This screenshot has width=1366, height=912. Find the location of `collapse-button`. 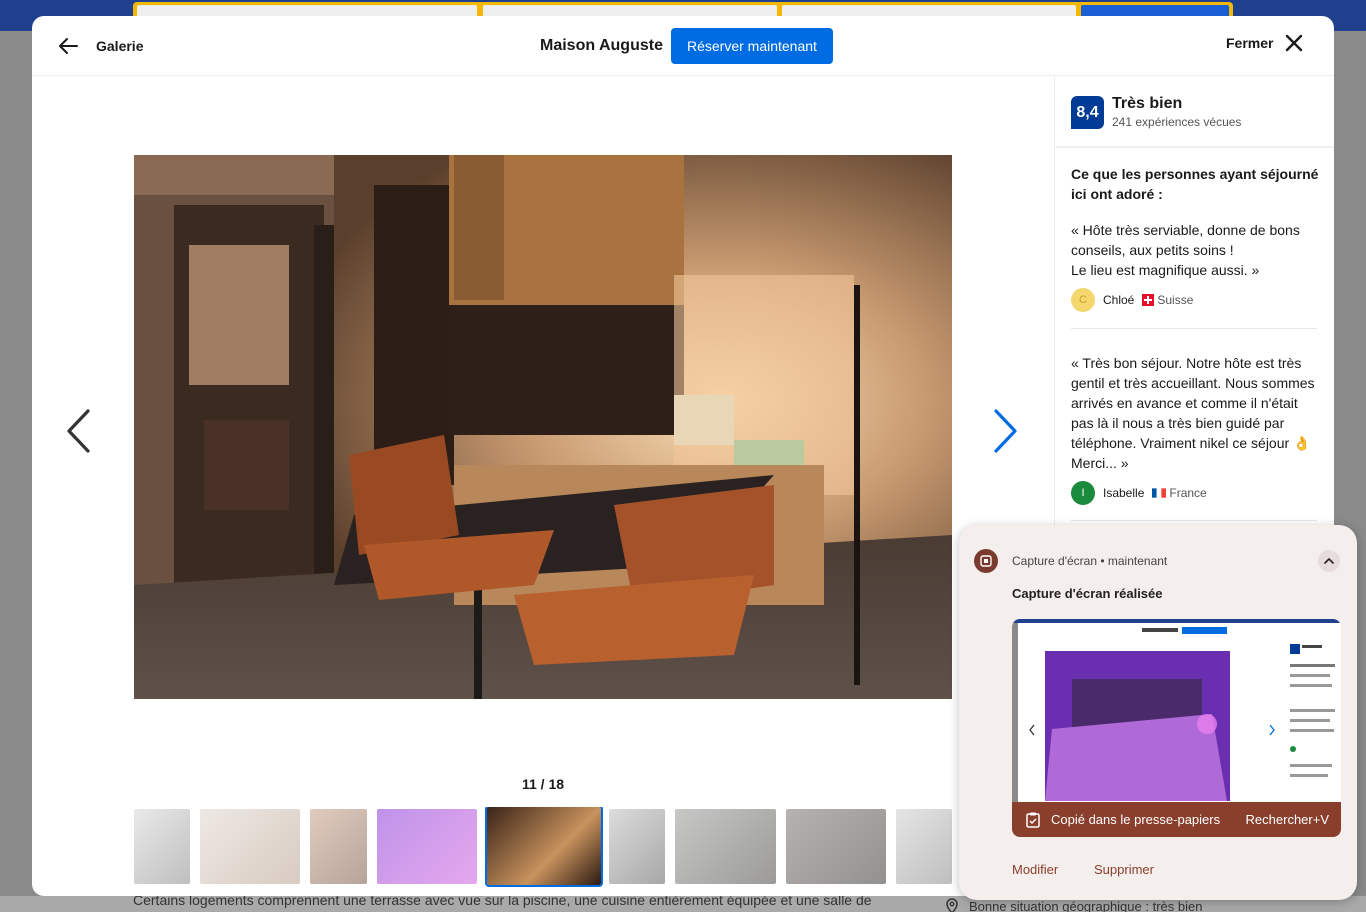

collapse-button is located at coordinates (1329, 561).